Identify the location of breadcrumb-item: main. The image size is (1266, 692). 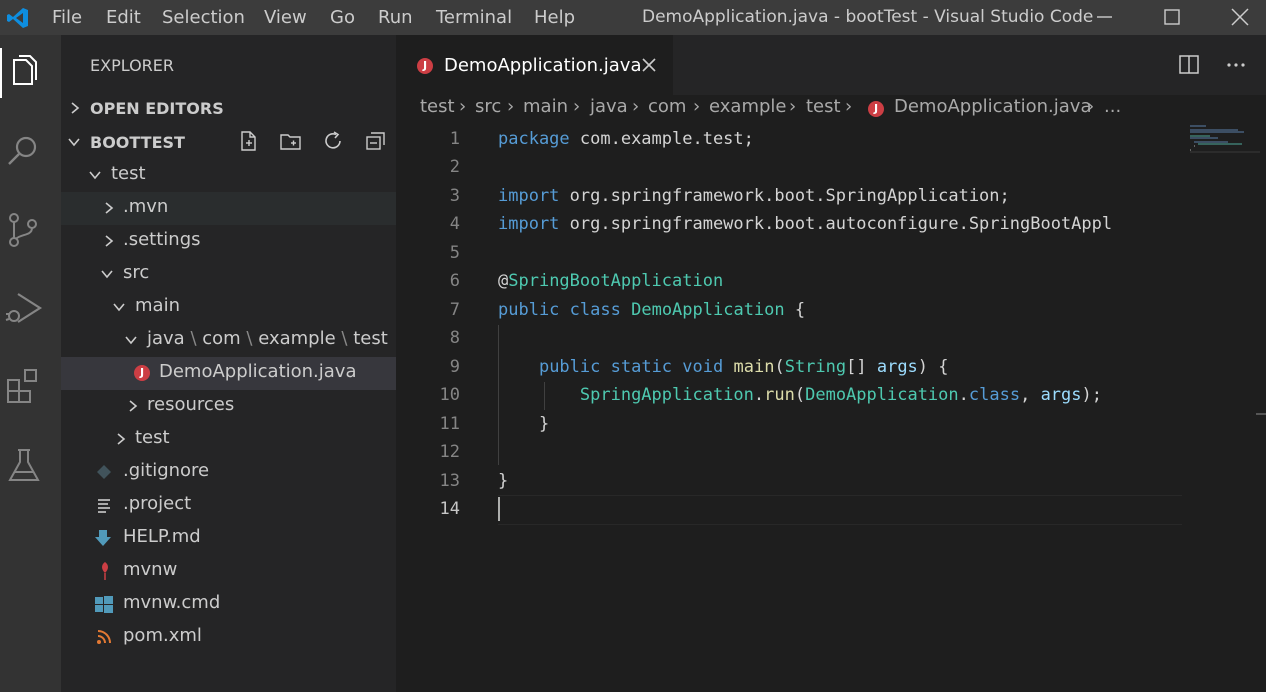
(545, 106).